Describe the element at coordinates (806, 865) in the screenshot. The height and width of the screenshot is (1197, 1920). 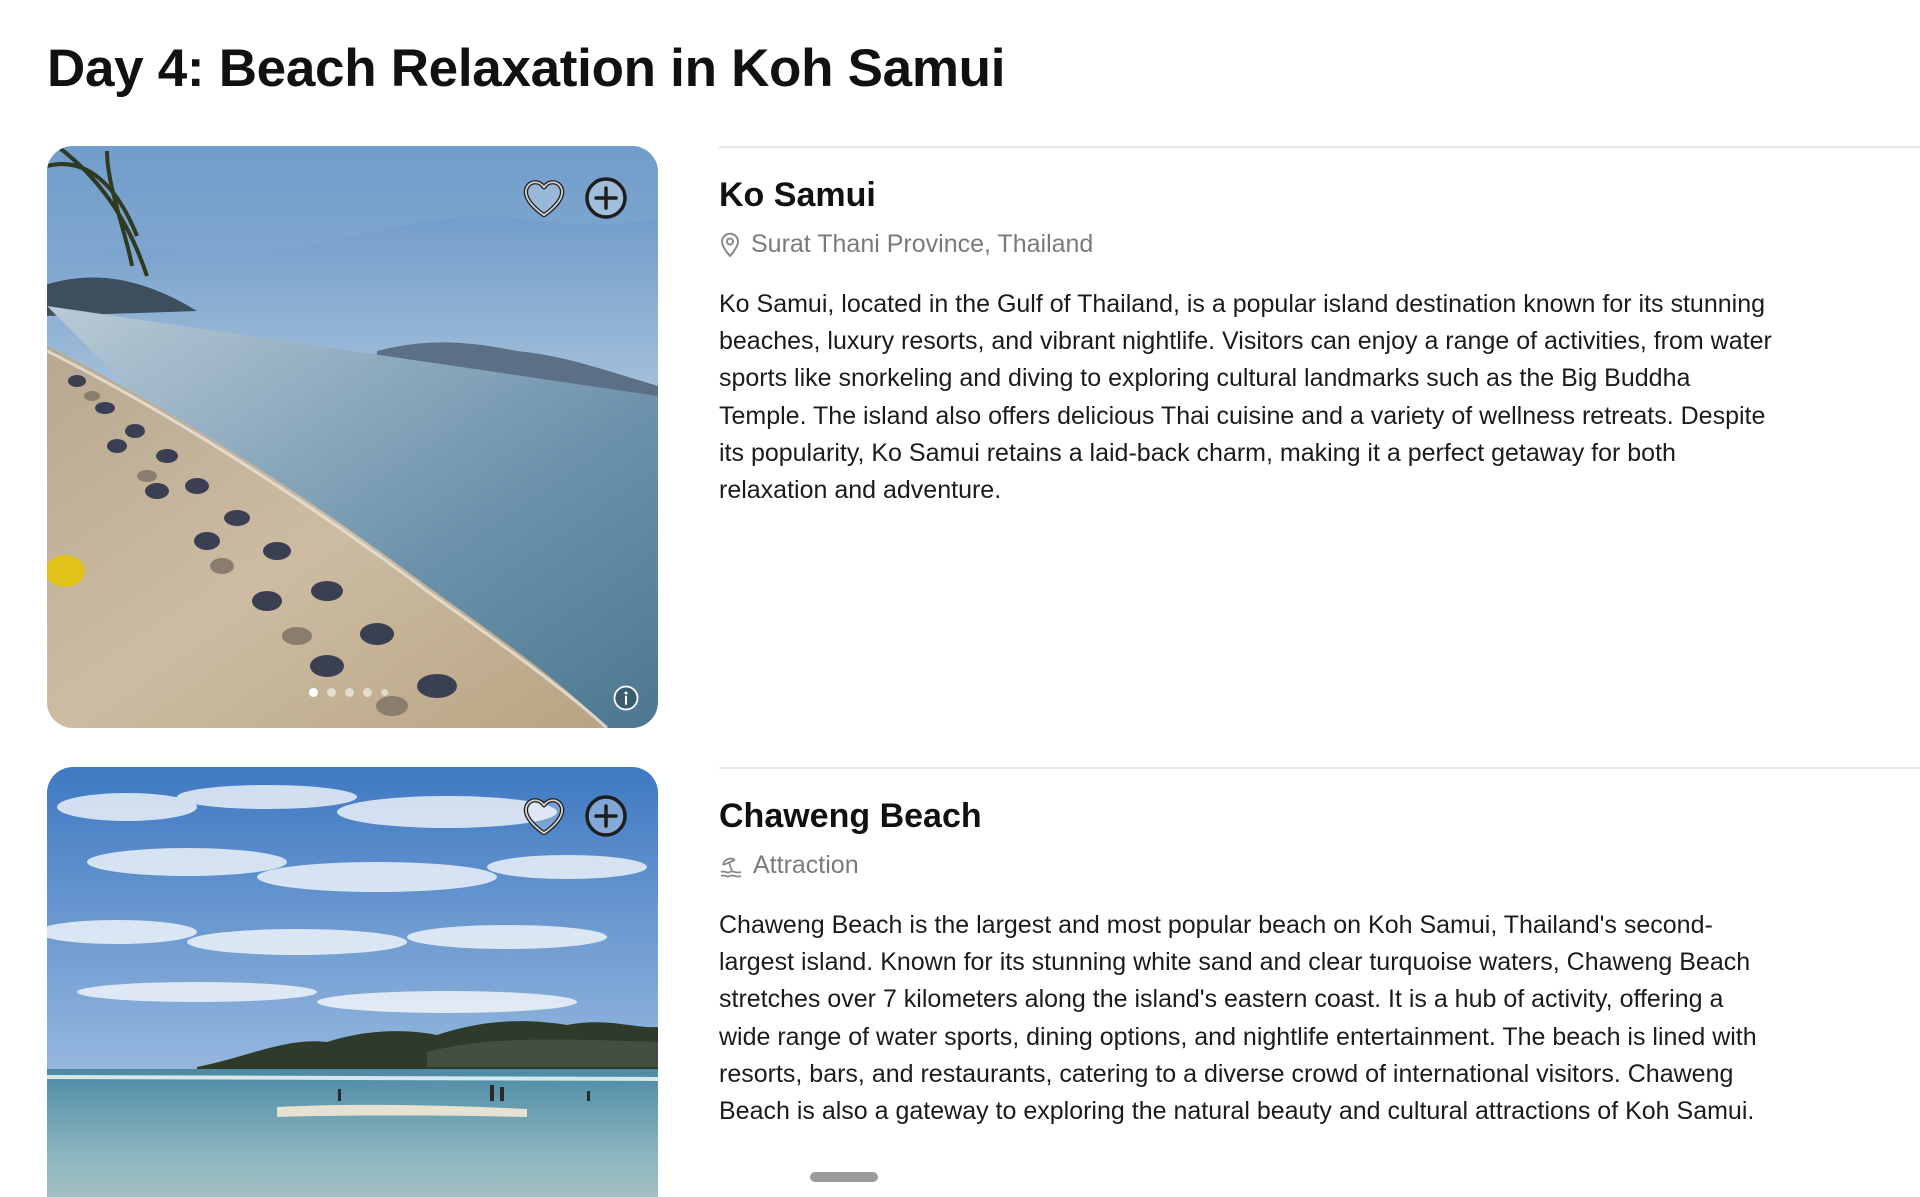
I see `place-category-text: Attraction` at that location.